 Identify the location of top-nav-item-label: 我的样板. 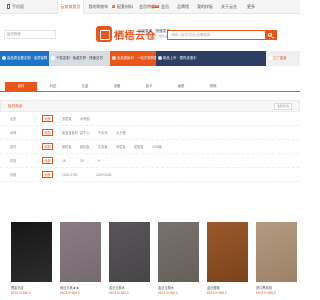
(205, 6).